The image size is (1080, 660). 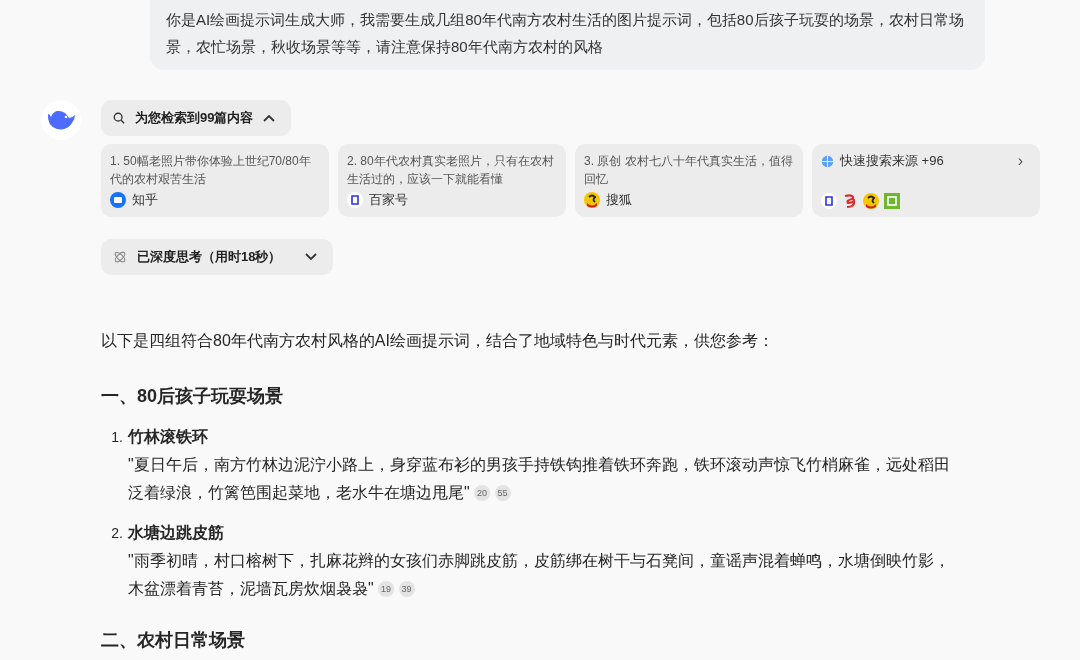 I want to click on search-results-toggle: 为您检索到99篇内容, so click(x=196, y=118).